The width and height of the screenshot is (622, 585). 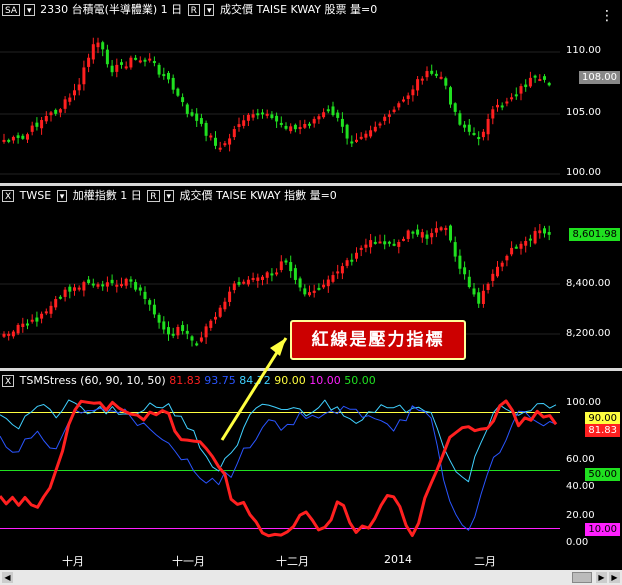 I want to click on stress-value-cyan: 84.72, so click(x=255, y=380).